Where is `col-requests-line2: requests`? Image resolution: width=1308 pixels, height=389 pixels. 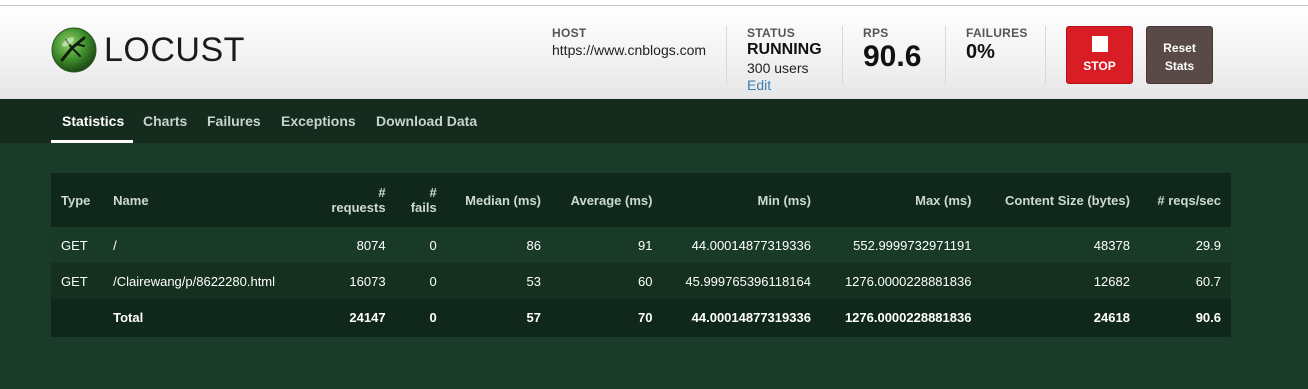
col-requests-line2: requests is located at coordinates (358, 207).